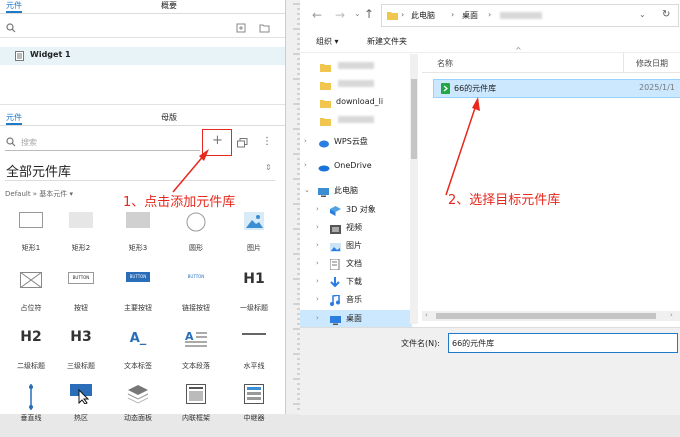 This screenshot has height=437, width=680. What do you see at coordinates (356, 190) in the screenshot?
I see `nav-item-computer: ⌄ 此电脑` at bounding box center [356, 190].